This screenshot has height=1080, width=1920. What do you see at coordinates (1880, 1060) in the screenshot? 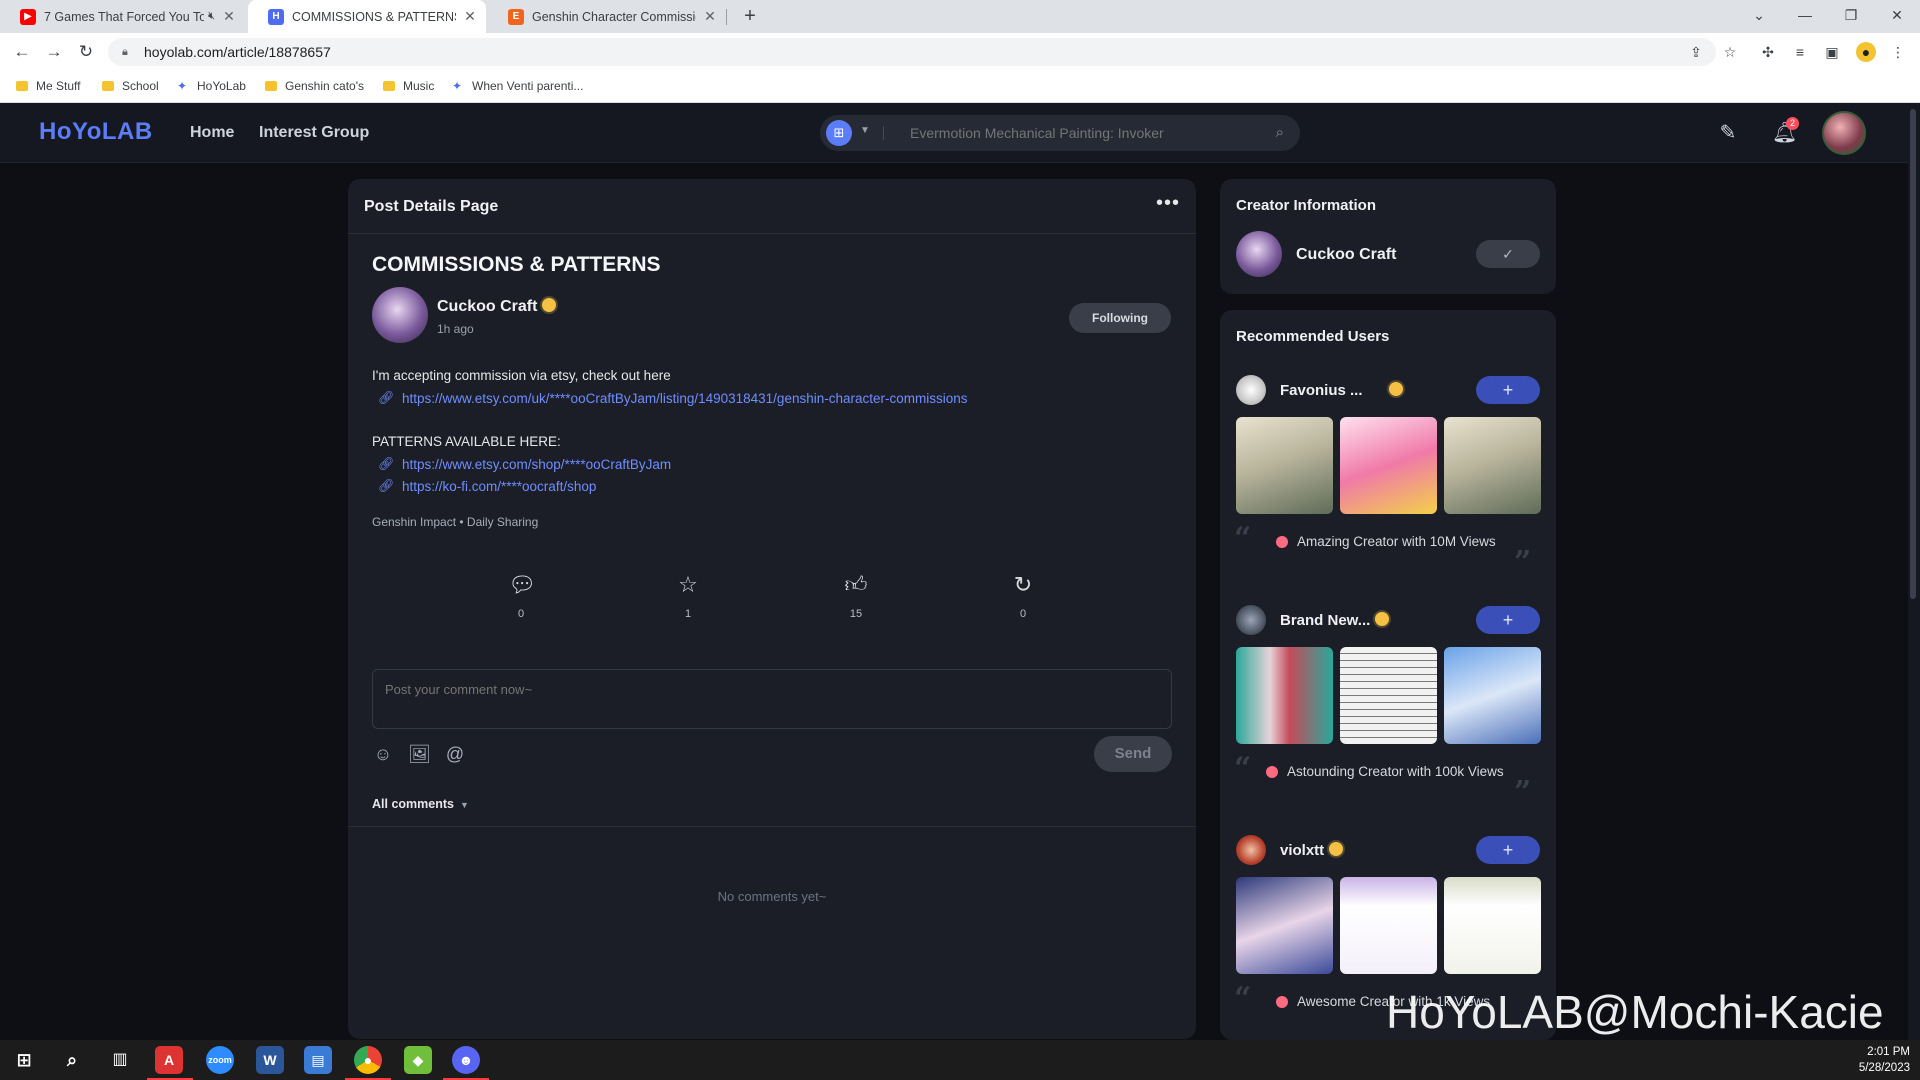
I see `system-clock: 2:01 PM 5/28/2023` at bounding box center [1880, 1060].